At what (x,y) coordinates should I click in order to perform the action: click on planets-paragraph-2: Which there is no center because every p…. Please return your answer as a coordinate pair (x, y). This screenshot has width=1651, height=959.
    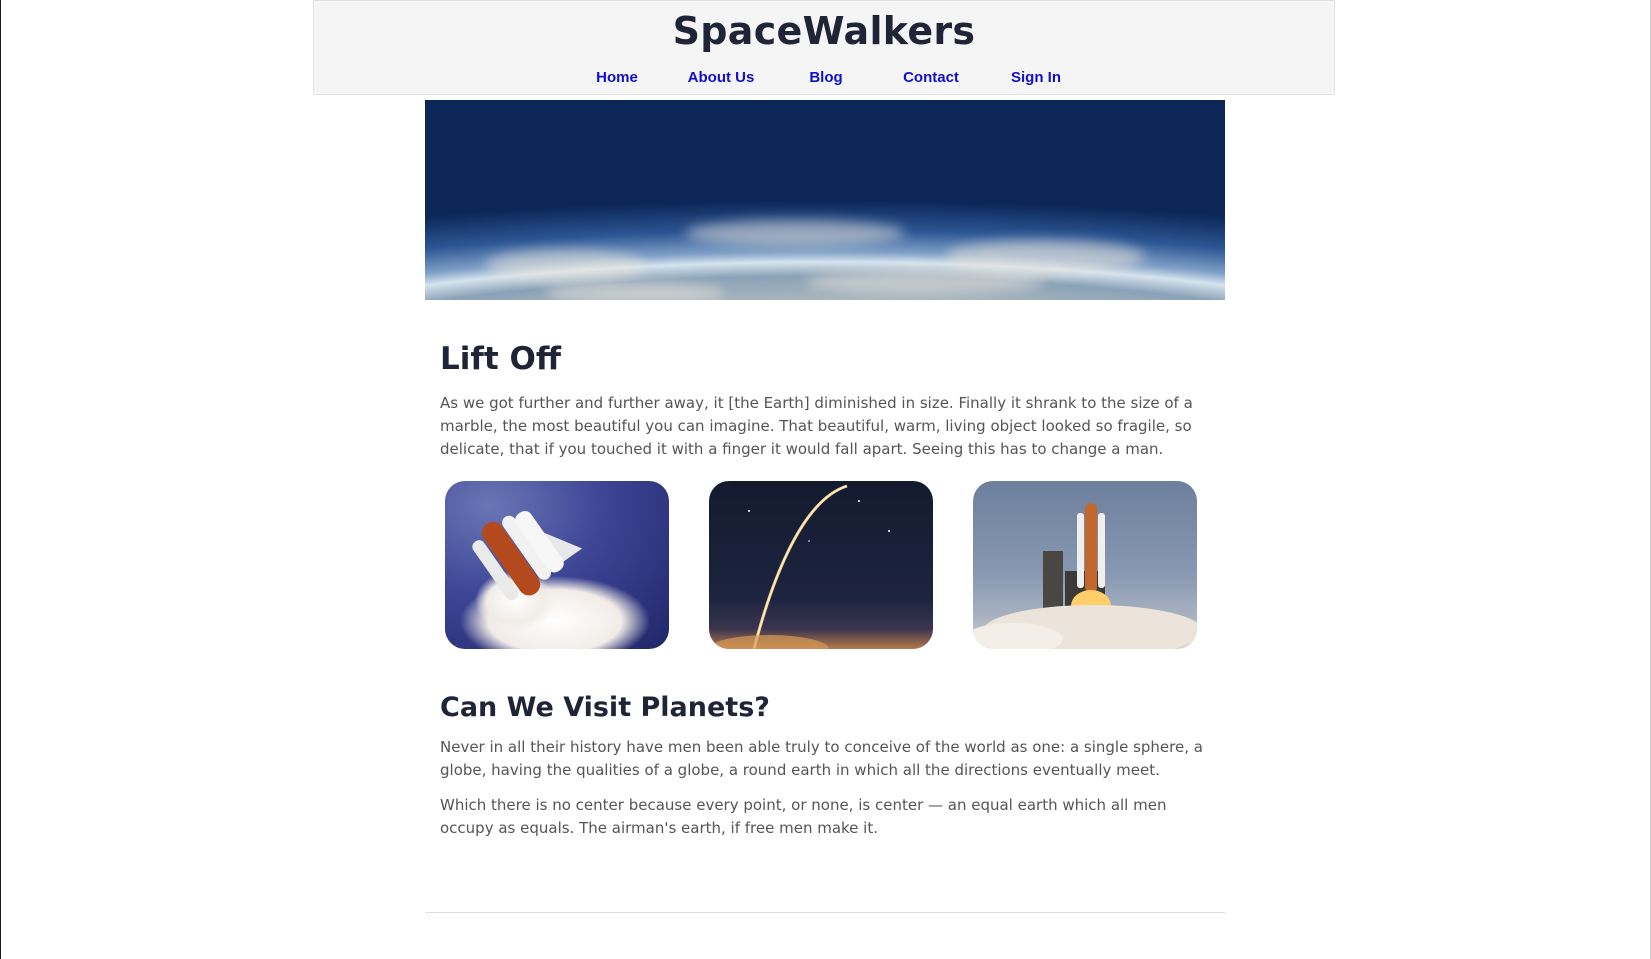
    Looking at the image, I should click on (803, 816).